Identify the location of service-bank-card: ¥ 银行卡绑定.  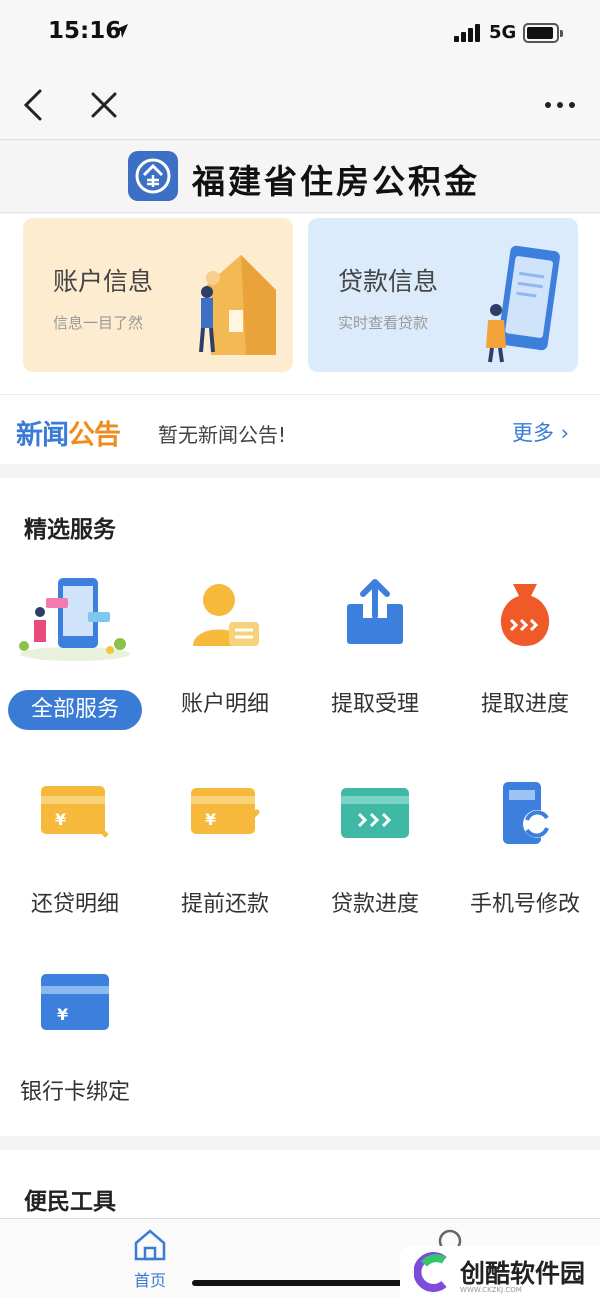
(75, 1053).